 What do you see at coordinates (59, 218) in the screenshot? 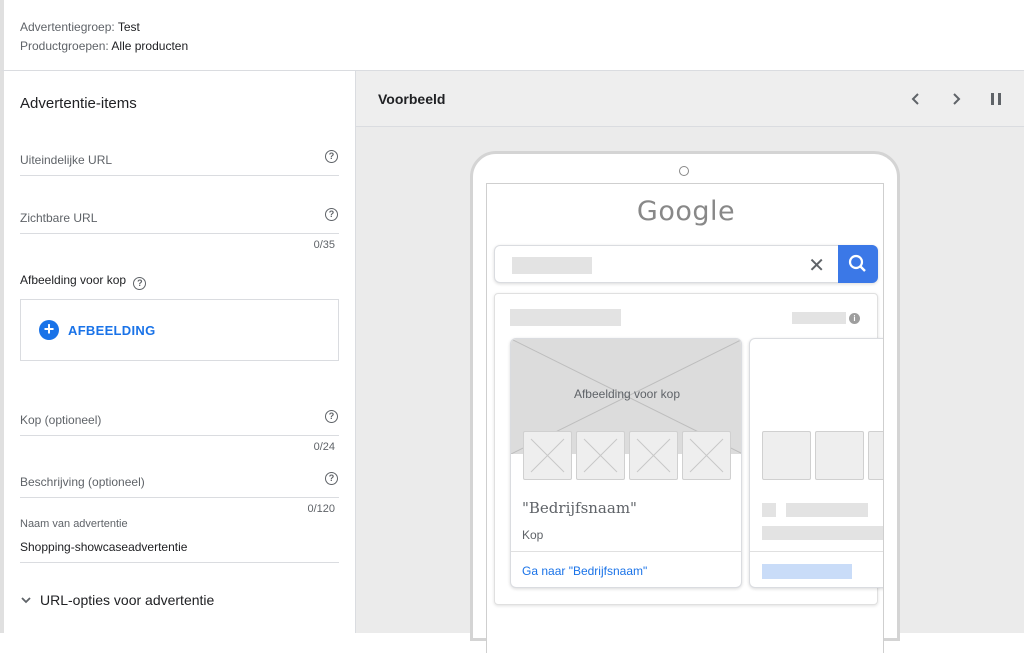
I see `display-url-label: Zichtbare URL` at bounding box center [59, 218].